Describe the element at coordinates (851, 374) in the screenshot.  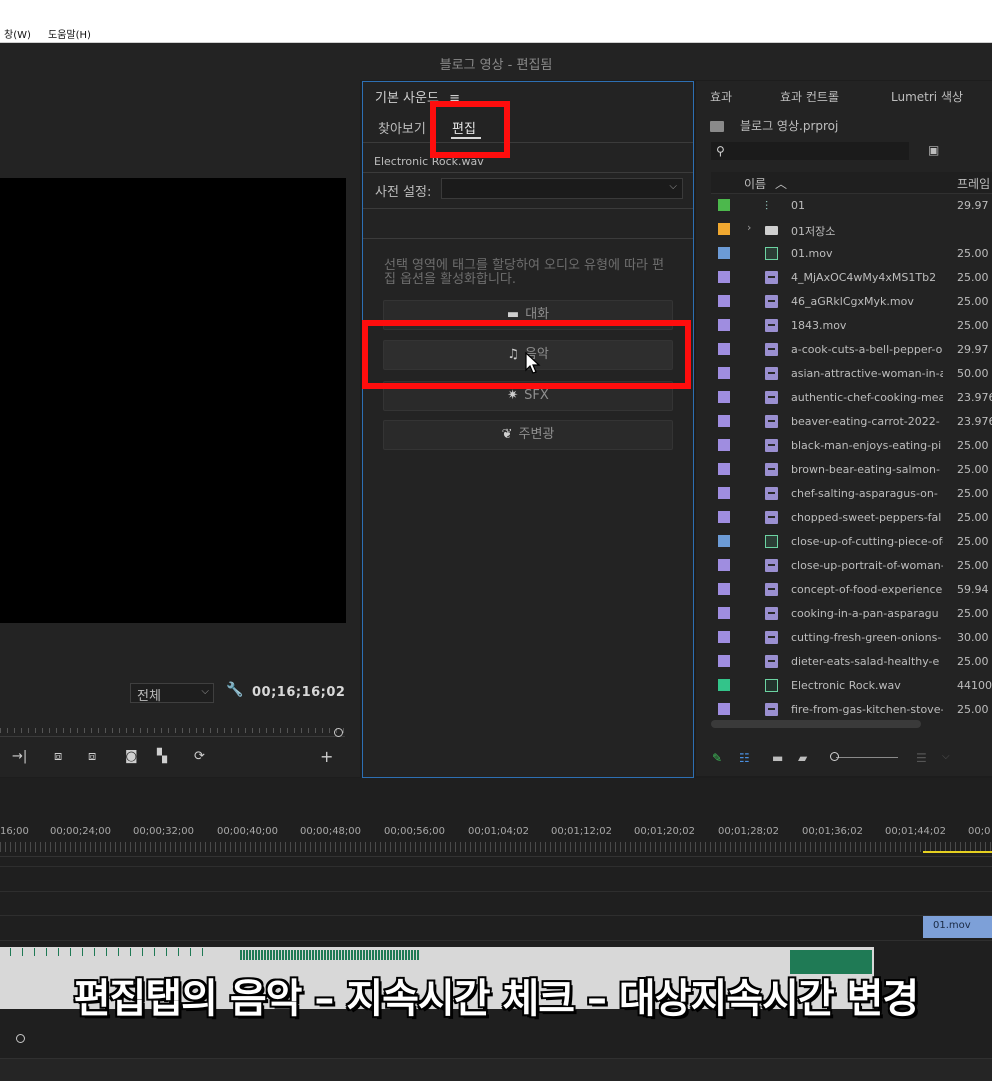
I see `project-item-row: asian-attractive-woman-in-a 50.00` at that location.